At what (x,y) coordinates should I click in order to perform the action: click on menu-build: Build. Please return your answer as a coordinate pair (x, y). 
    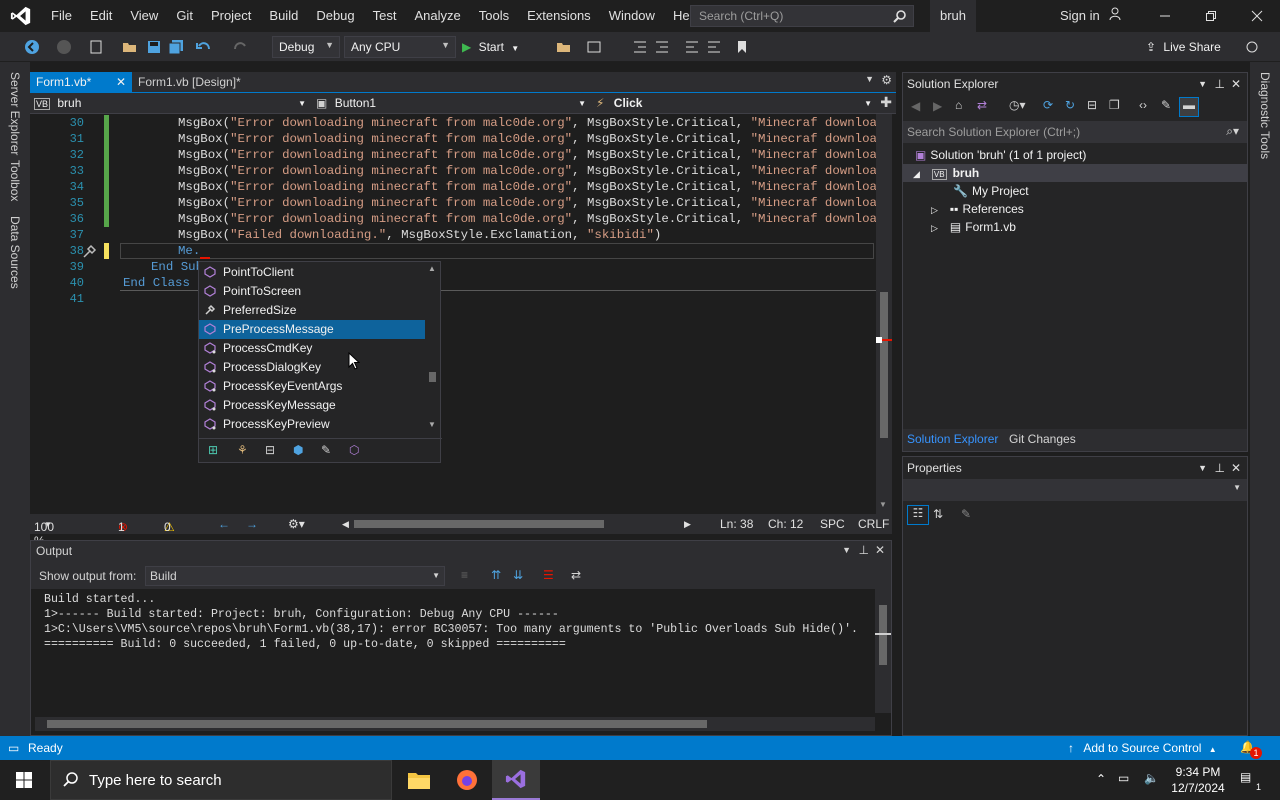
    Looking at the image, I should click on (283, 16).